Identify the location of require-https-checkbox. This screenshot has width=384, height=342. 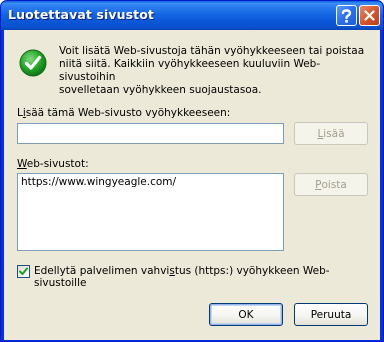
(23, 271).